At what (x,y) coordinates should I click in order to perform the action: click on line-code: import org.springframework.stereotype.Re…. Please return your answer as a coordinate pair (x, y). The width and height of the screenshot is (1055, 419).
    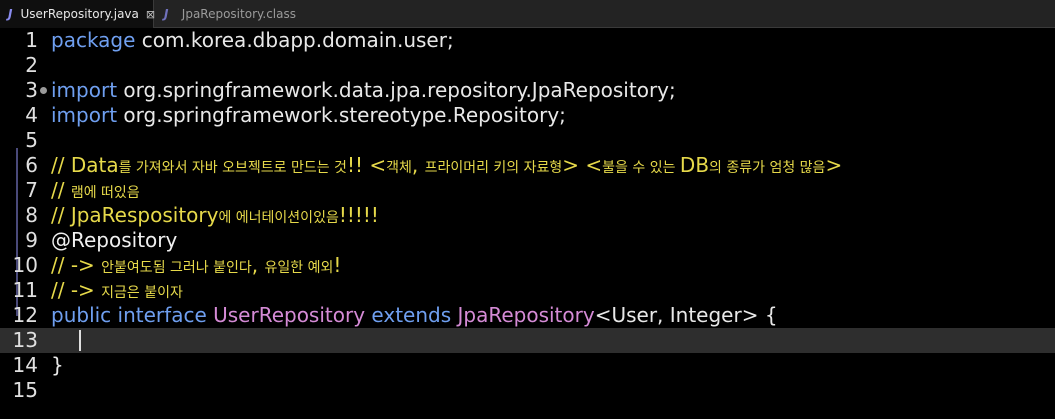
    Looking at the image, I should click on (308, 115).